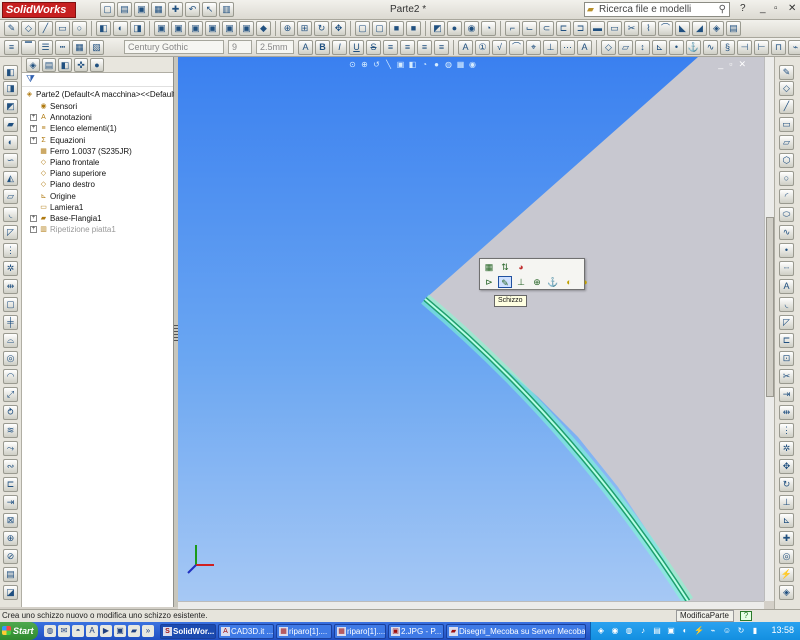 This screenshot has width=800, height=640. I want to click on feature-manager-tab-icon: ◈, so click(33, 65).